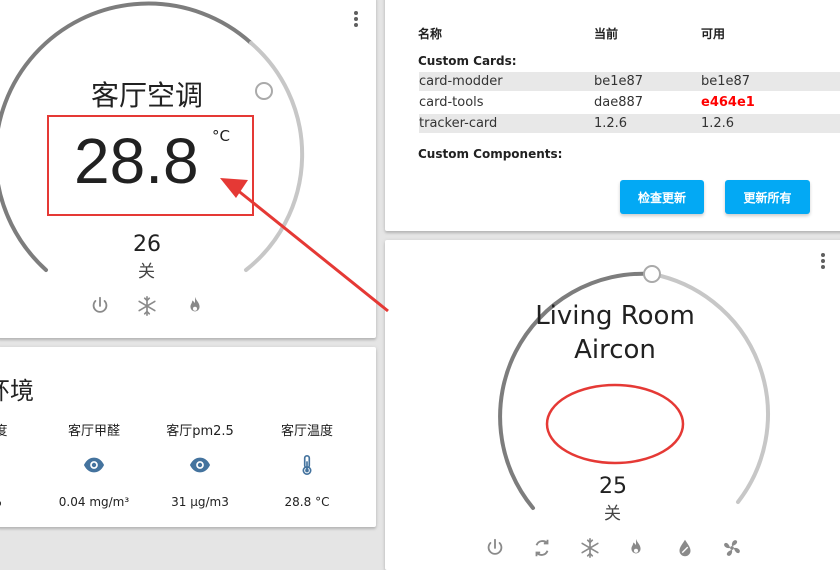 This screenshot has width=840, height=570. What do you see at coordinates (94, 429) in the screenshot?
I see `sensor-name: 客厅甲醛` at bounding box center [94, 429].